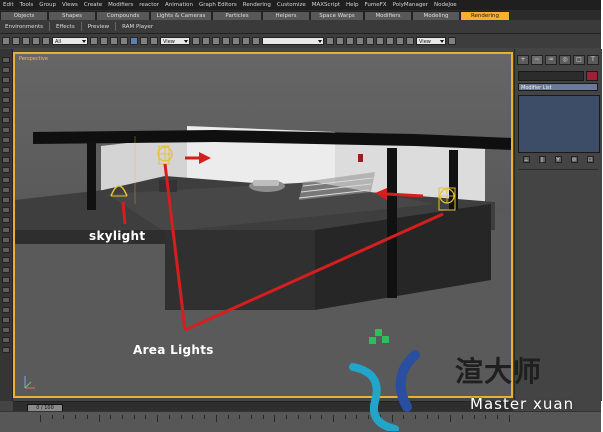 The height and width of the screenshot is (432, 603). I want to click on pivot-center-icon, so click(196, 41).